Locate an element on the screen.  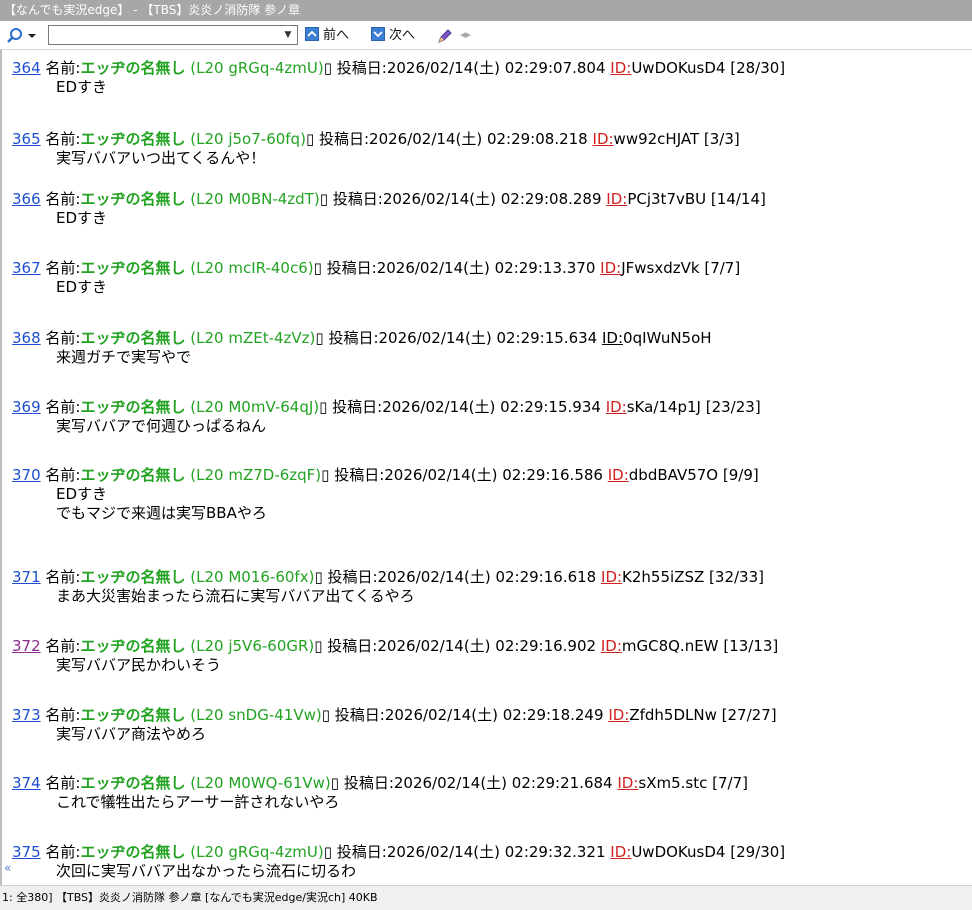
post-count: [27/27] is located at coordinates (749, 715).